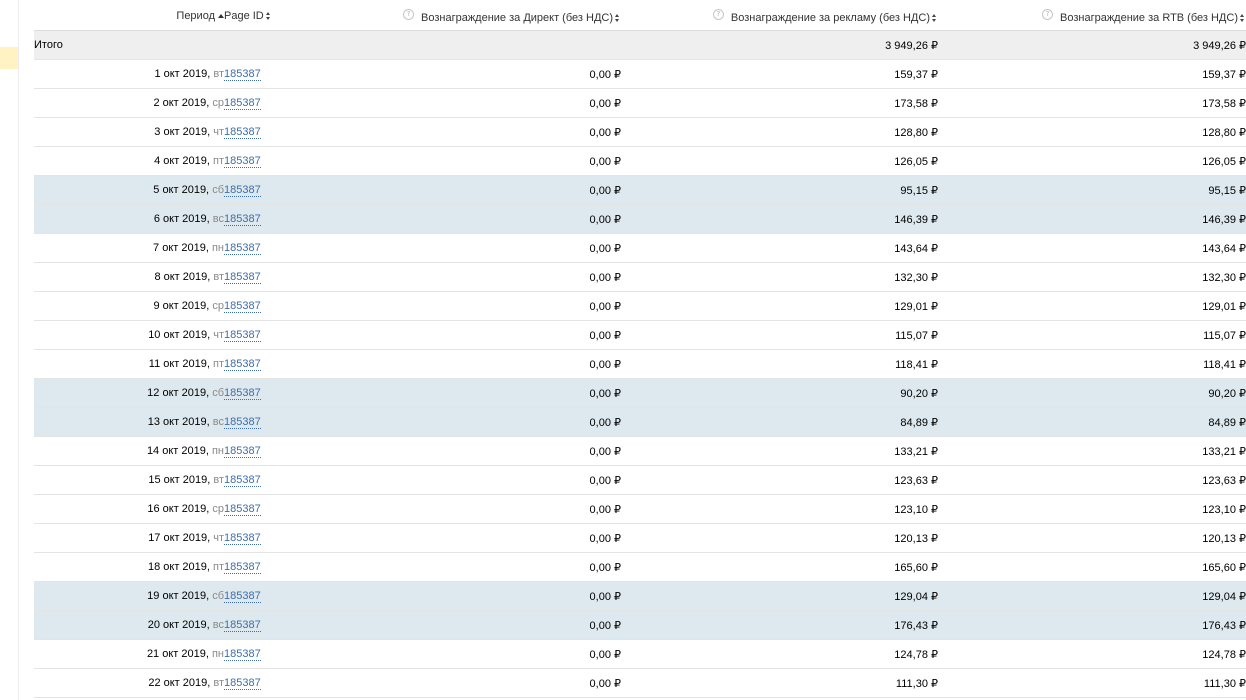 This screenshot has height=700, width=1246. Describe the element at coordinates (9, 58) in the screenshot. I see `sidebar-active-marker` at that location.